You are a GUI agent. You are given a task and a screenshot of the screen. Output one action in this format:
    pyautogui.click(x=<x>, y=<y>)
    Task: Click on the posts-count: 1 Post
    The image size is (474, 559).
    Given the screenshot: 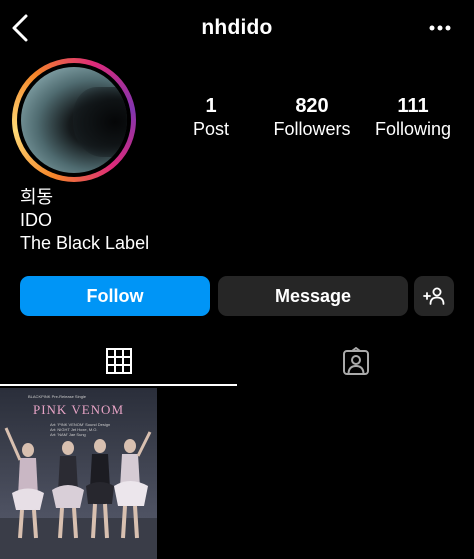 What is the action you would take?
    pyautogui.click(x=211, y=117)
    